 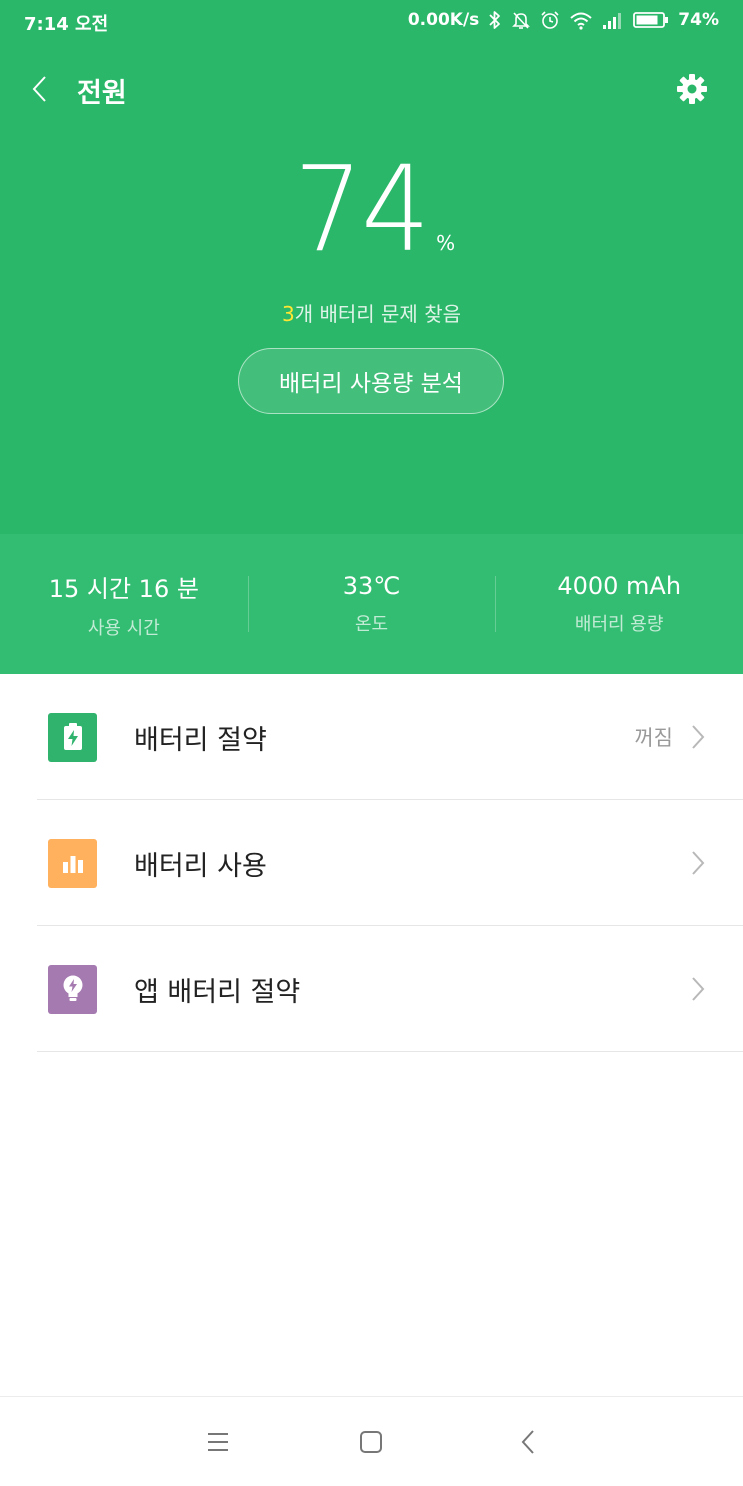 What do you see at coordinates (361, 209) in the screenshot?
I see `battery-level-value: 74` at bounding box center [361, 209].